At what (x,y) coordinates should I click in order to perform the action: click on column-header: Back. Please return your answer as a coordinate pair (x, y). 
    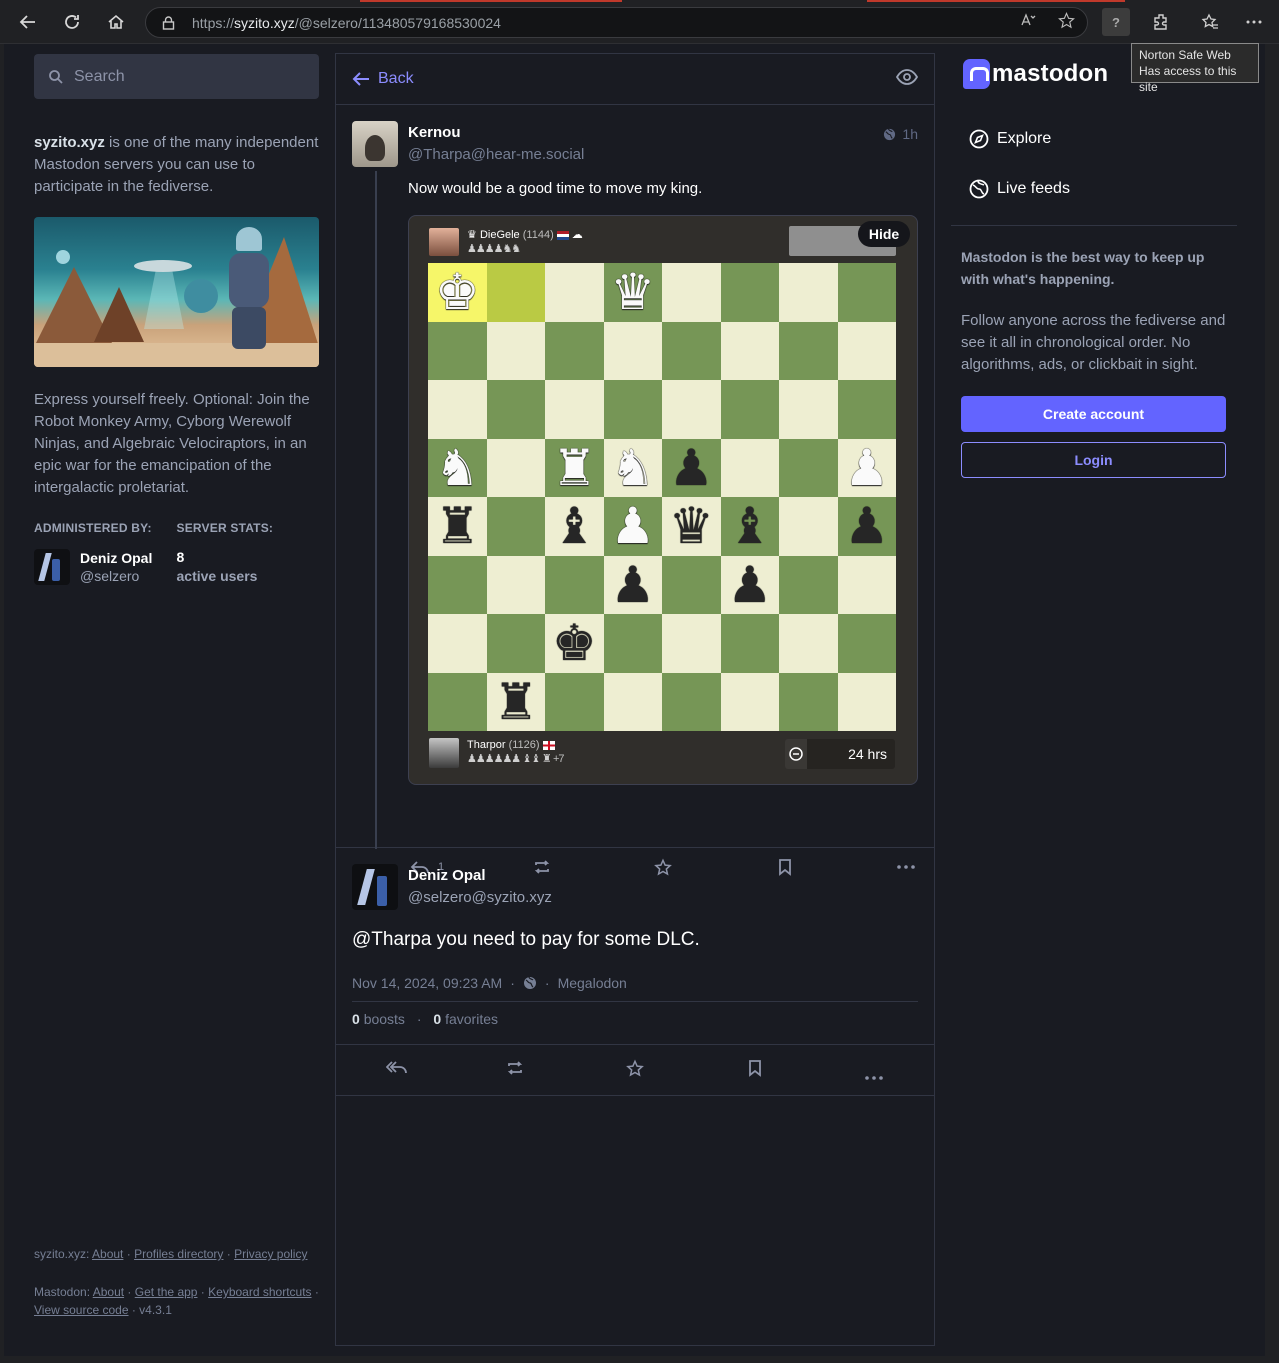
    Looking at the image, I should click on (635, 79).